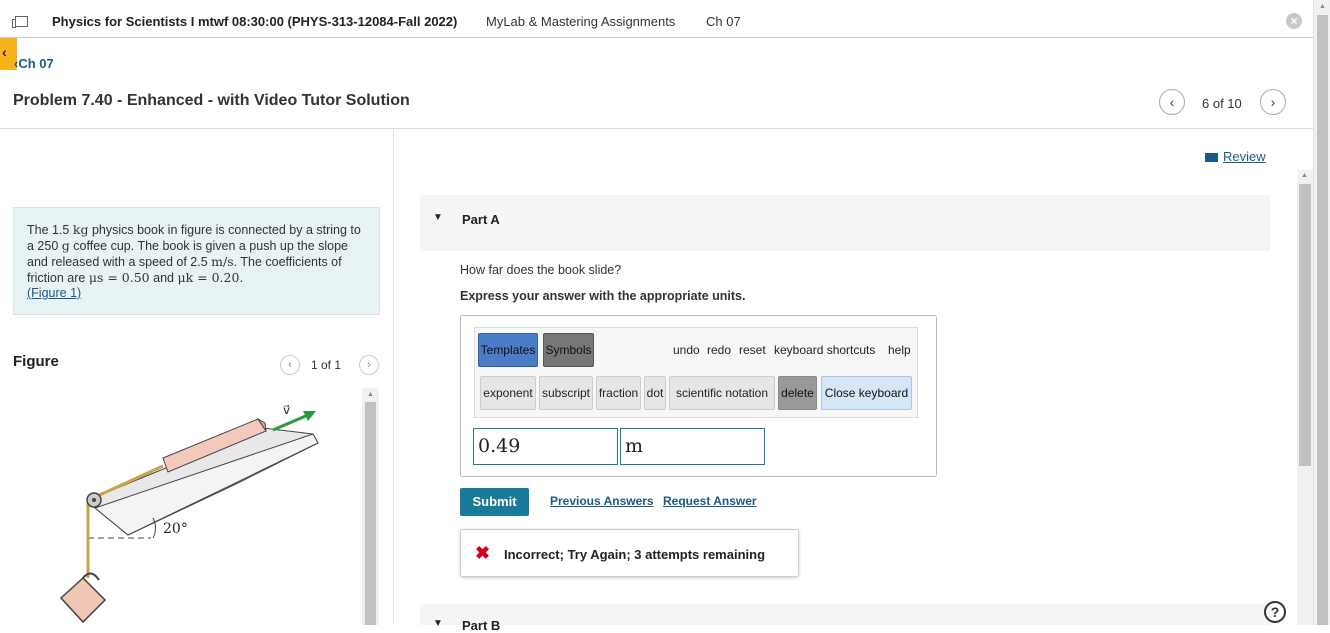 This screenshot has height=633, width=1330. Describe the element at coordinates (655, 393) in the screenshot. I see `dot-button: dot` at that location.